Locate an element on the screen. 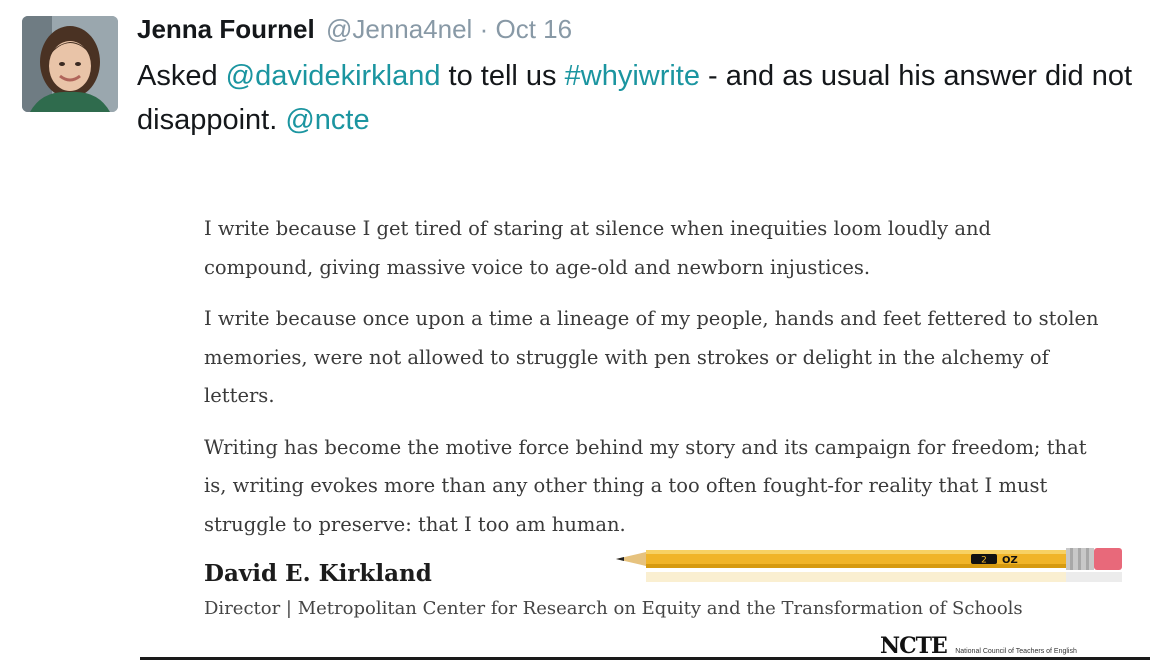 Image resolution: width=1172 pixels, height=668 pixels. mention-link-davidekirkland: @davidekirkland is located at coordinates (333, 76).